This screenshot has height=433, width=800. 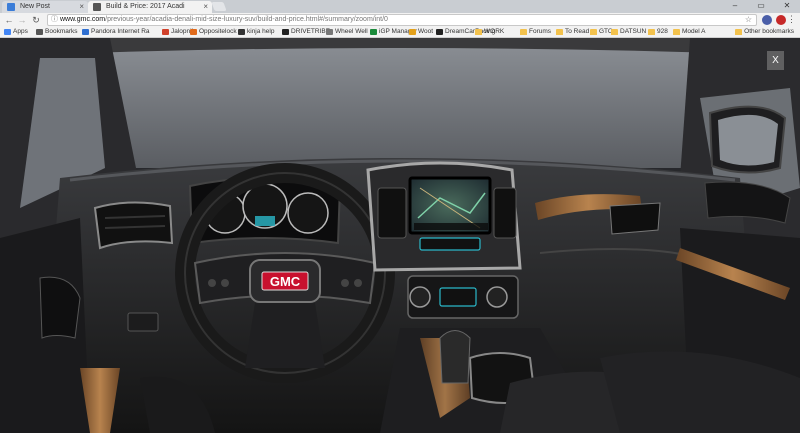 I want to click on window-close-icon: ✕, so click(x=787, y=6).